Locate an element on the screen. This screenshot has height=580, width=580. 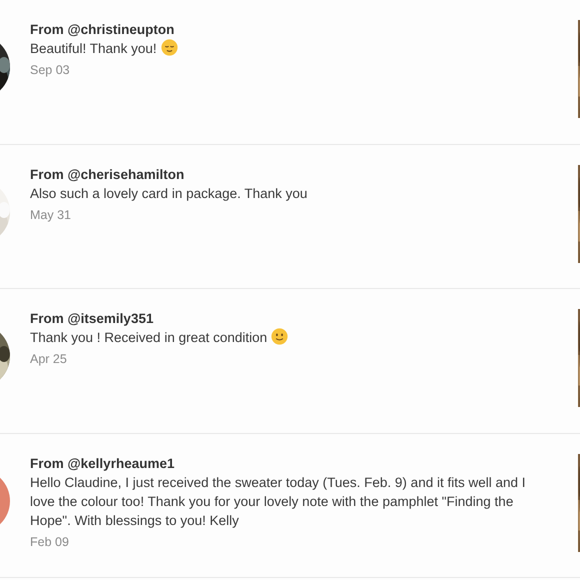
review-date: Apr 25 is located at coordinates (49, 359).